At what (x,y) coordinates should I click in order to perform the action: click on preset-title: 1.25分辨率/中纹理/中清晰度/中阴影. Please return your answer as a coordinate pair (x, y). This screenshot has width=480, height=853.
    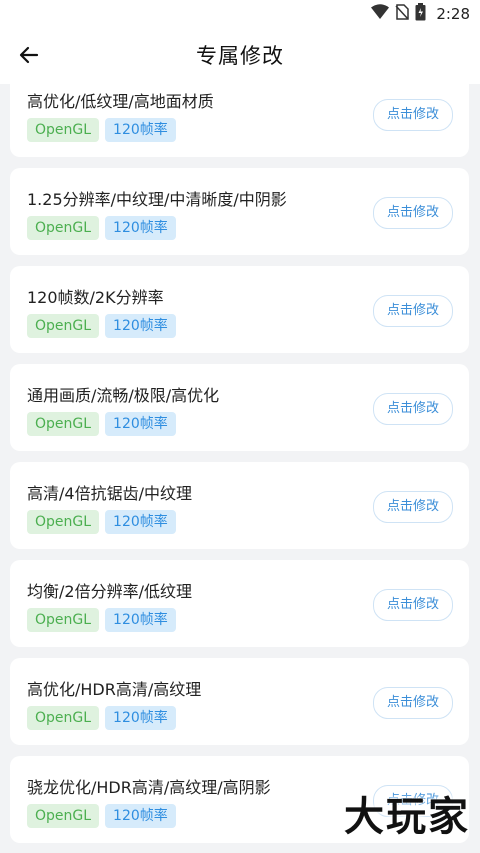
    Looking at the image, I should click on (157, 199).